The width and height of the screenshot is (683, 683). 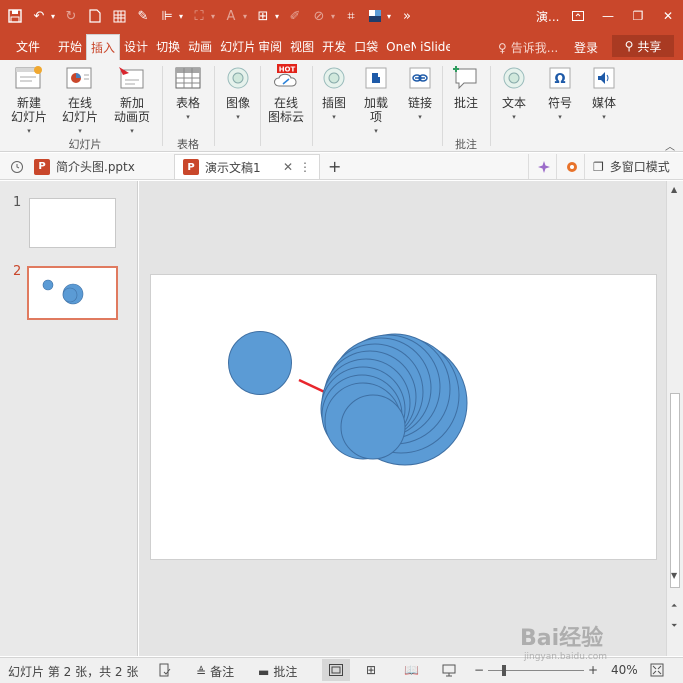 I want to click on minimize-icon: —, so click(x=608, y=16).